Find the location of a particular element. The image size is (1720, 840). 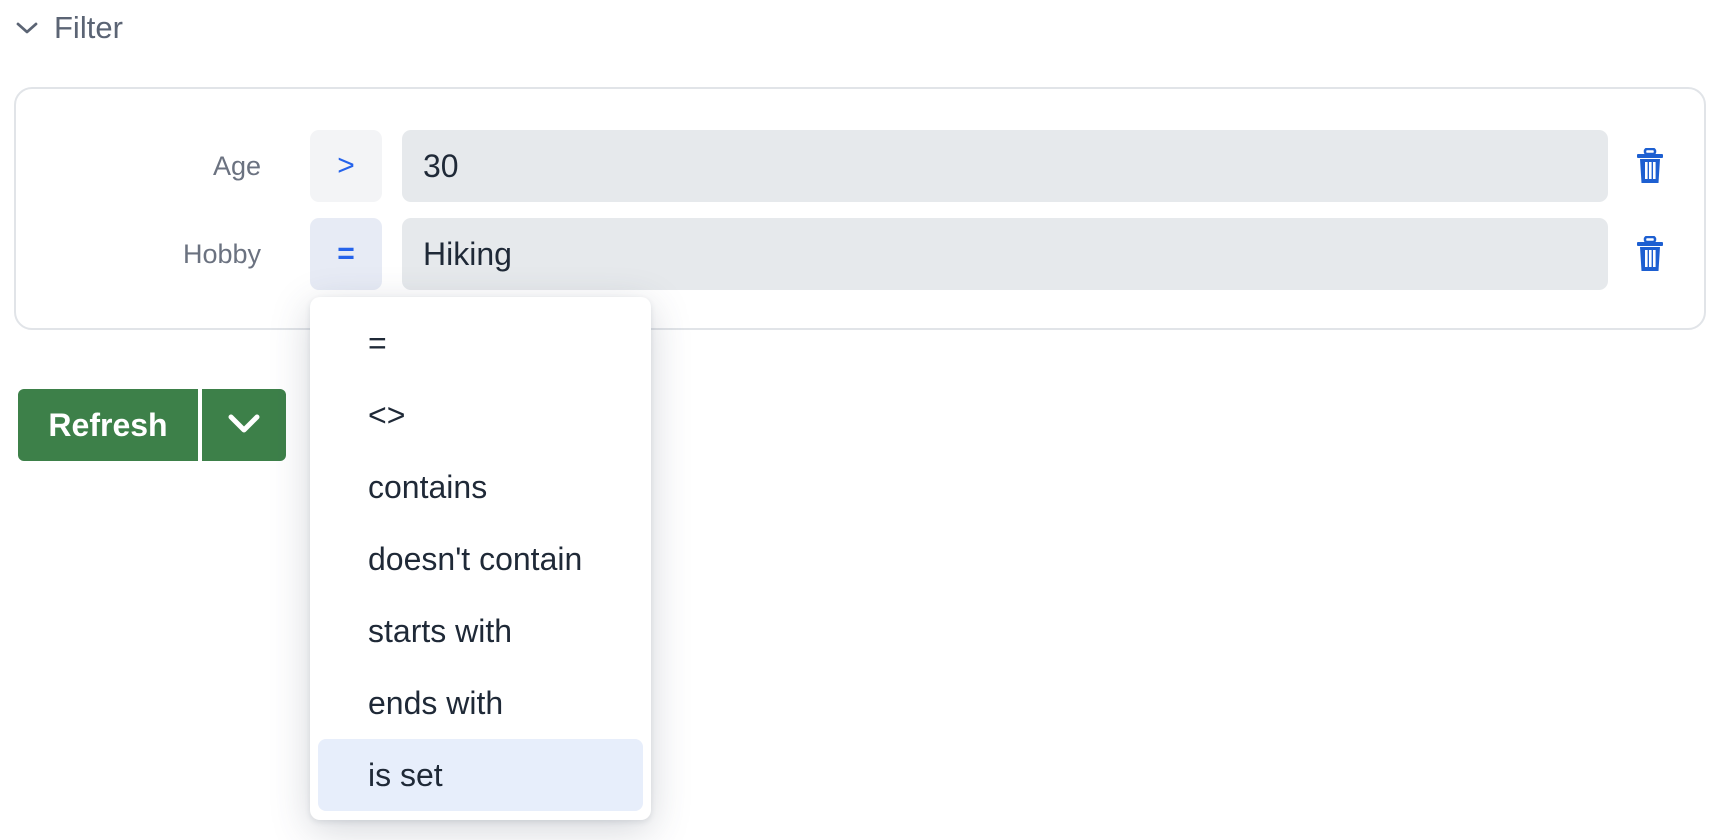

menu-item-starts-with: starts with is located at coordinates (480, 631).